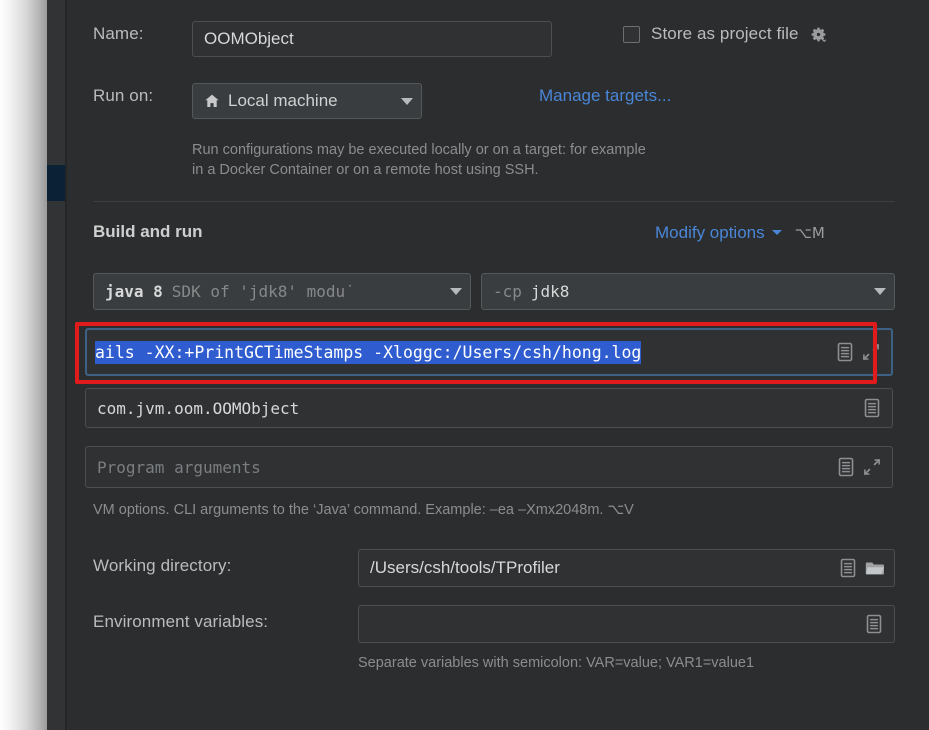  I want to click on working-directory-value: /Users/csh/tools/TProfiler, so click(465, 567).